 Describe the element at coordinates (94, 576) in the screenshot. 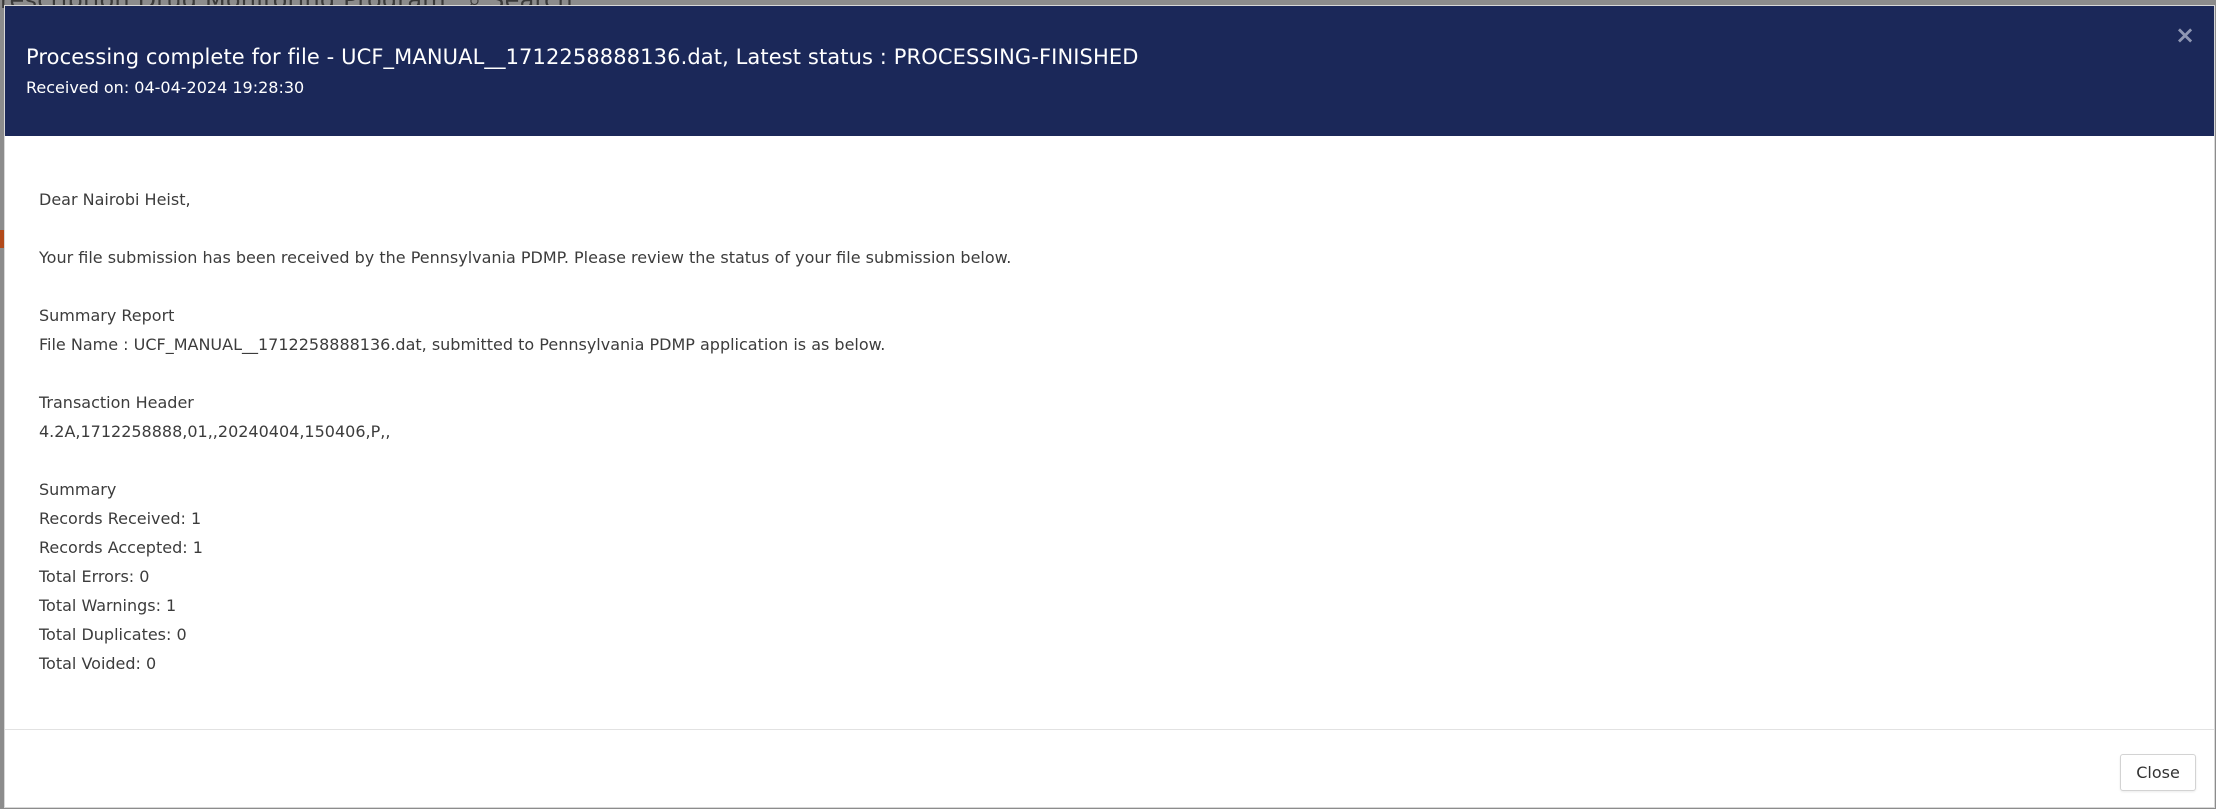

I see `total-errors: Total Errors: 0` at that location.